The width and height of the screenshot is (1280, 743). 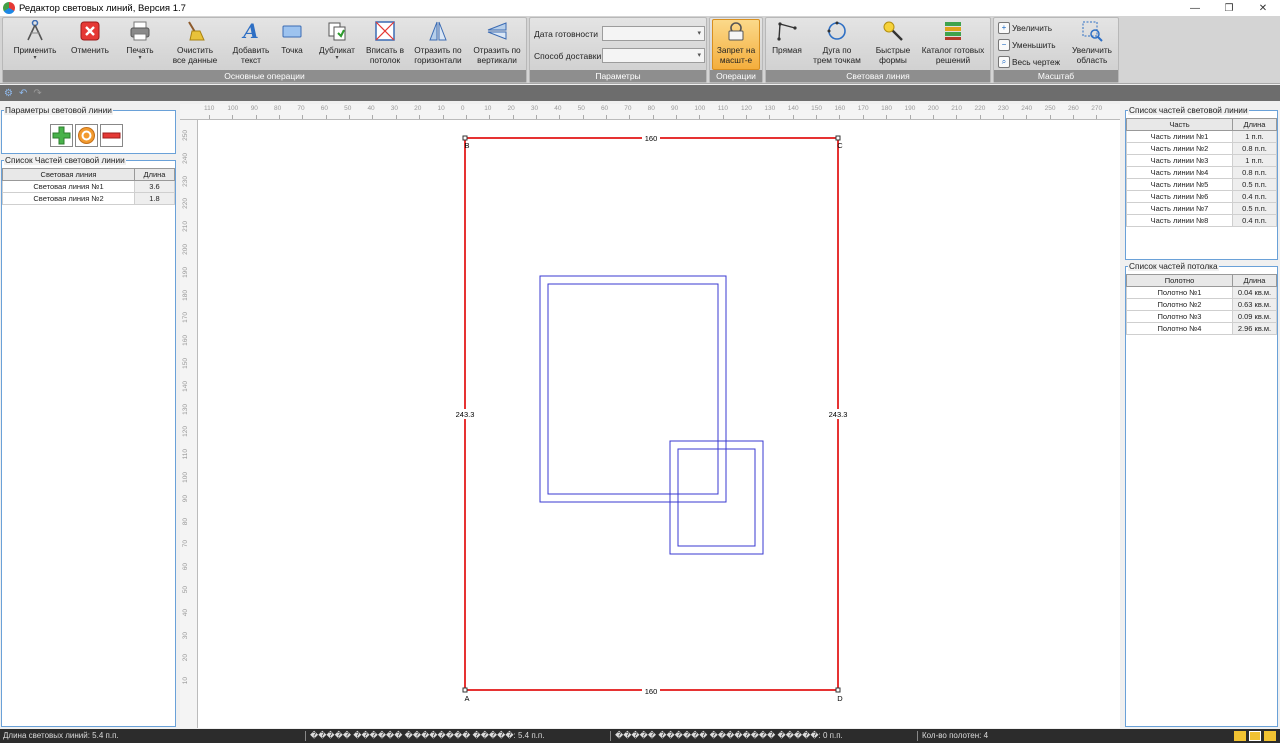 What do you see at coordinates (1201, 160) in the screenshot?
I see `table-row: Часть линии №3 1 п.п.` at bounding box center [1201, 160].